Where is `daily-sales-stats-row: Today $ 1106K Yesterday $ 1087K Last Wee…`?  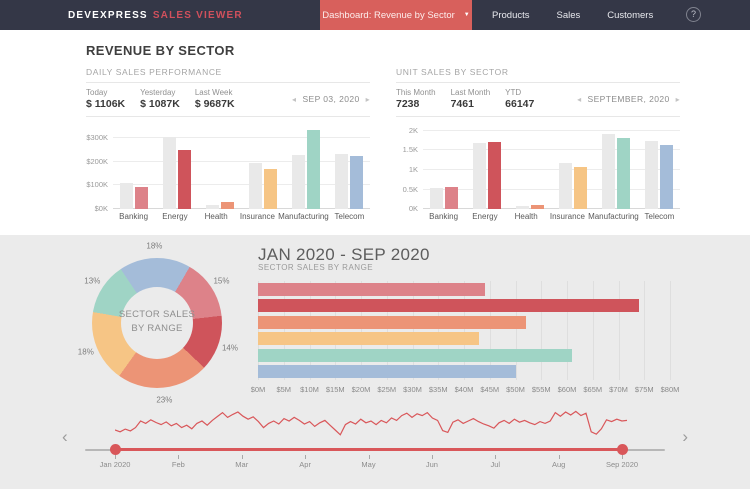 daily-sales-stats-row: Today $ 1106K Yesterday $ 1087K Last Wee… is located at coordinates (228, 100).